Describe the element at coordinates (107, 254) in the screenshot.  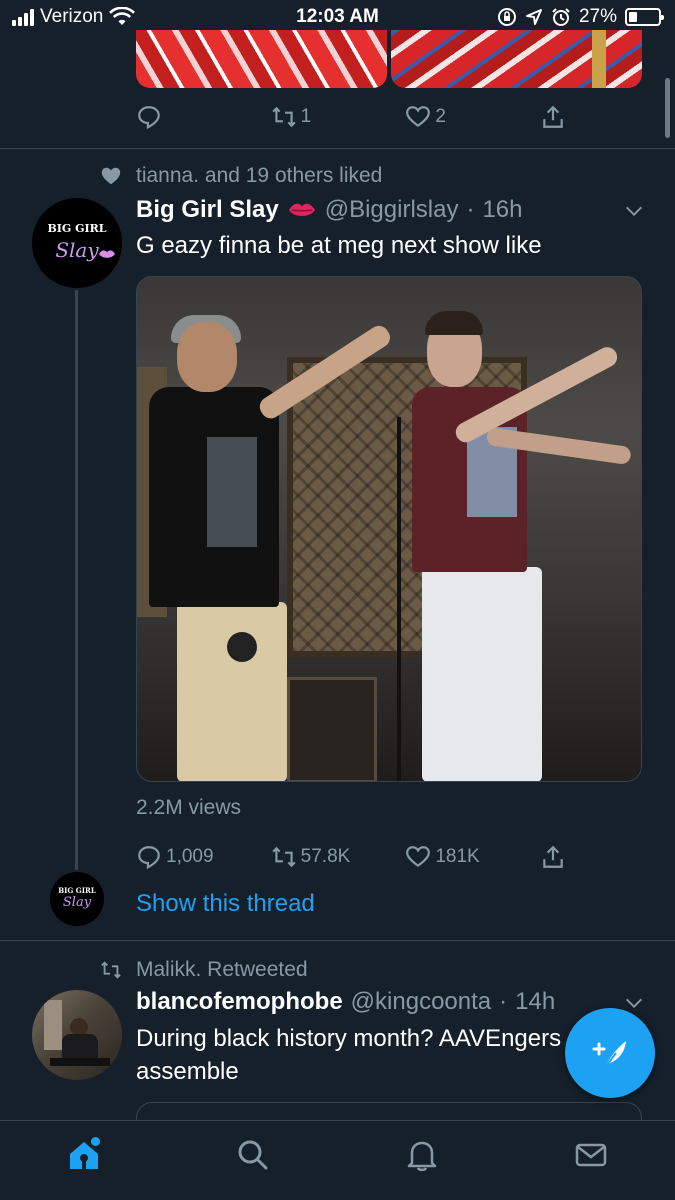
I see `lips-icon` at that location.